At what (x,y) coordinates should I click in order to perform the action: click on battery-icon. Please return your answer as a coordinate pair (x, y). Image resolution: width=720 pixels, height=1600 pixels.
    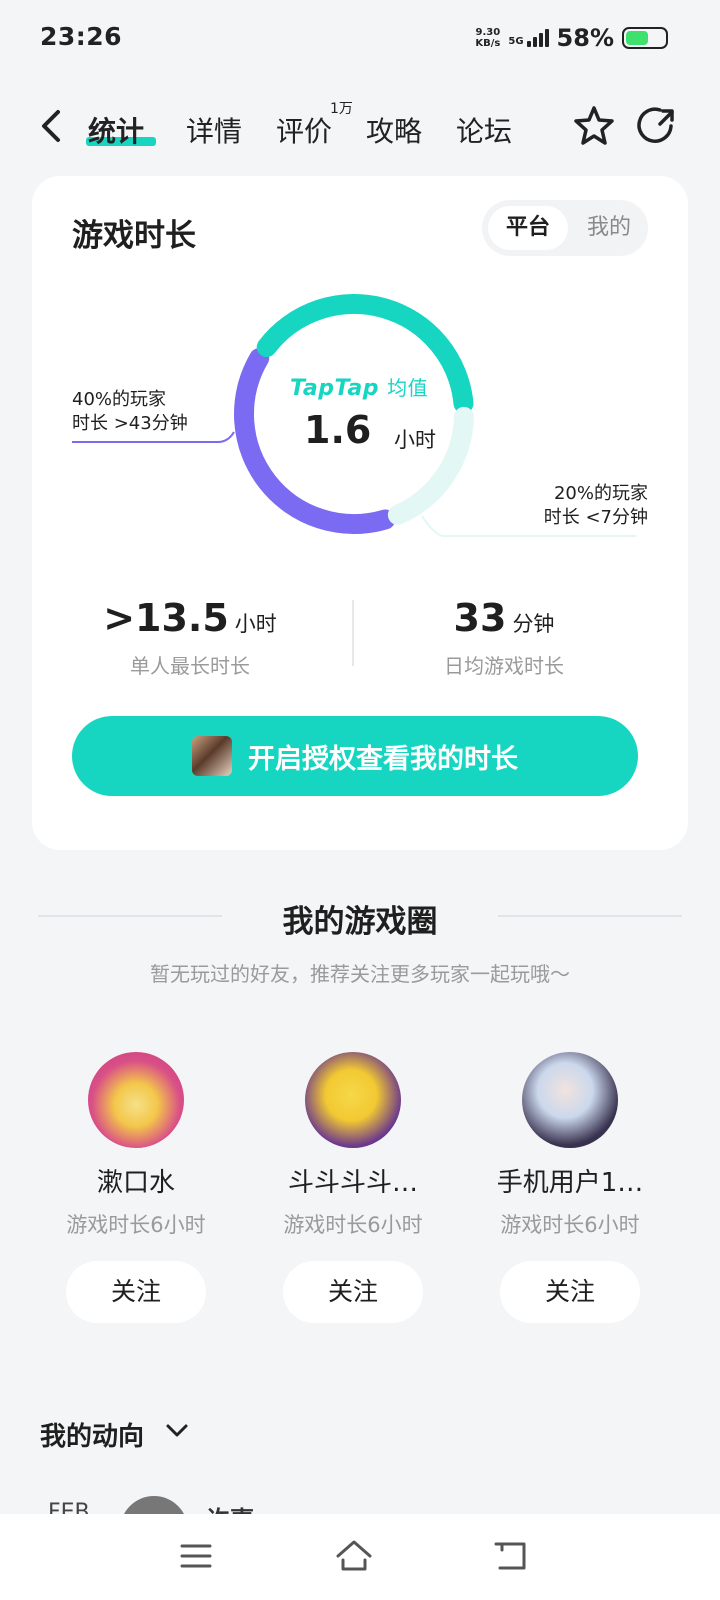
    Looking at the image, I should click on (645, 38).